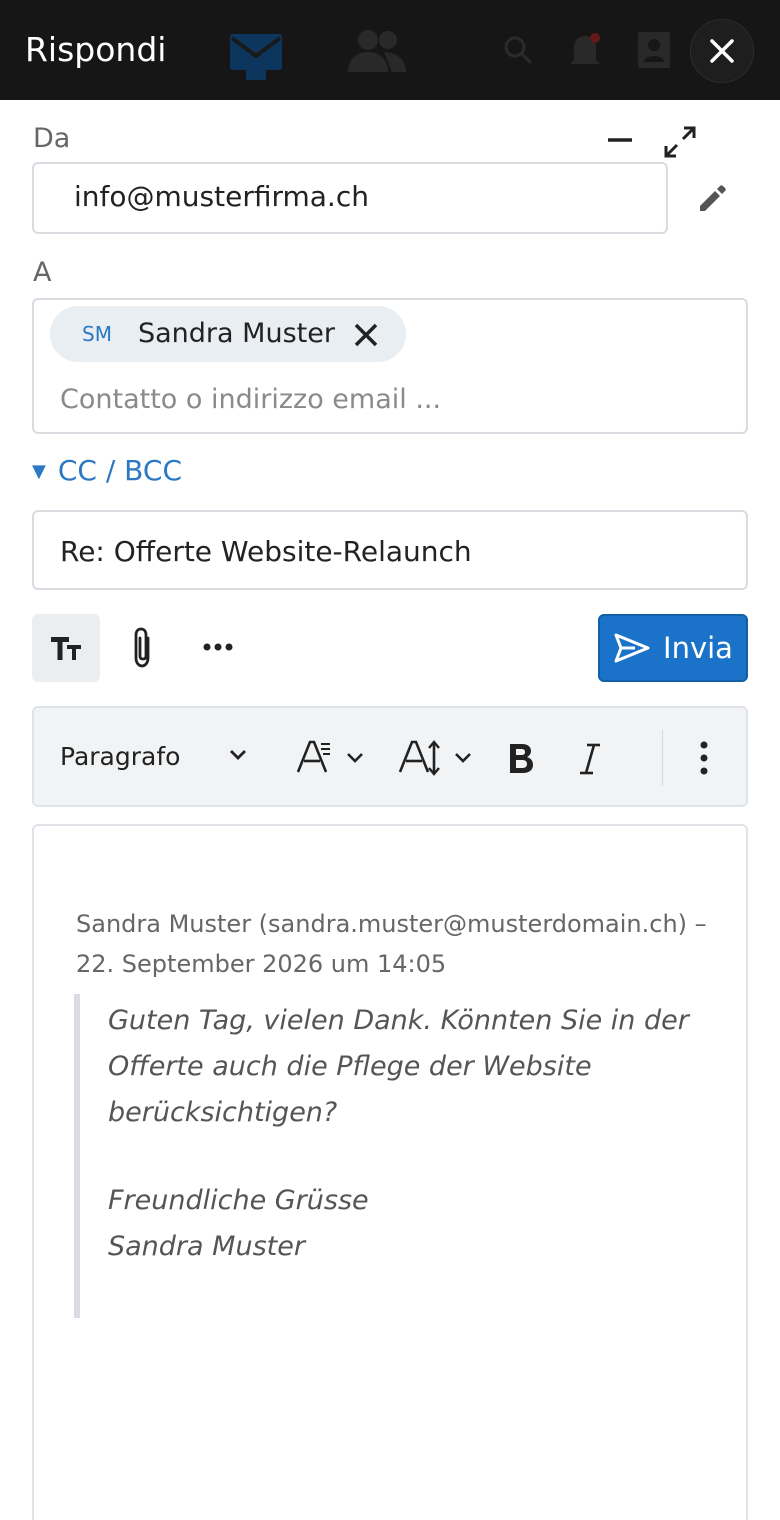 The height and width of the screenshot is (1520, 780). What do you see at coordinates (390, 756) in the screenshot?
I see `formatting-toolbar: Paragrafo` at bounding box center [390, 756].